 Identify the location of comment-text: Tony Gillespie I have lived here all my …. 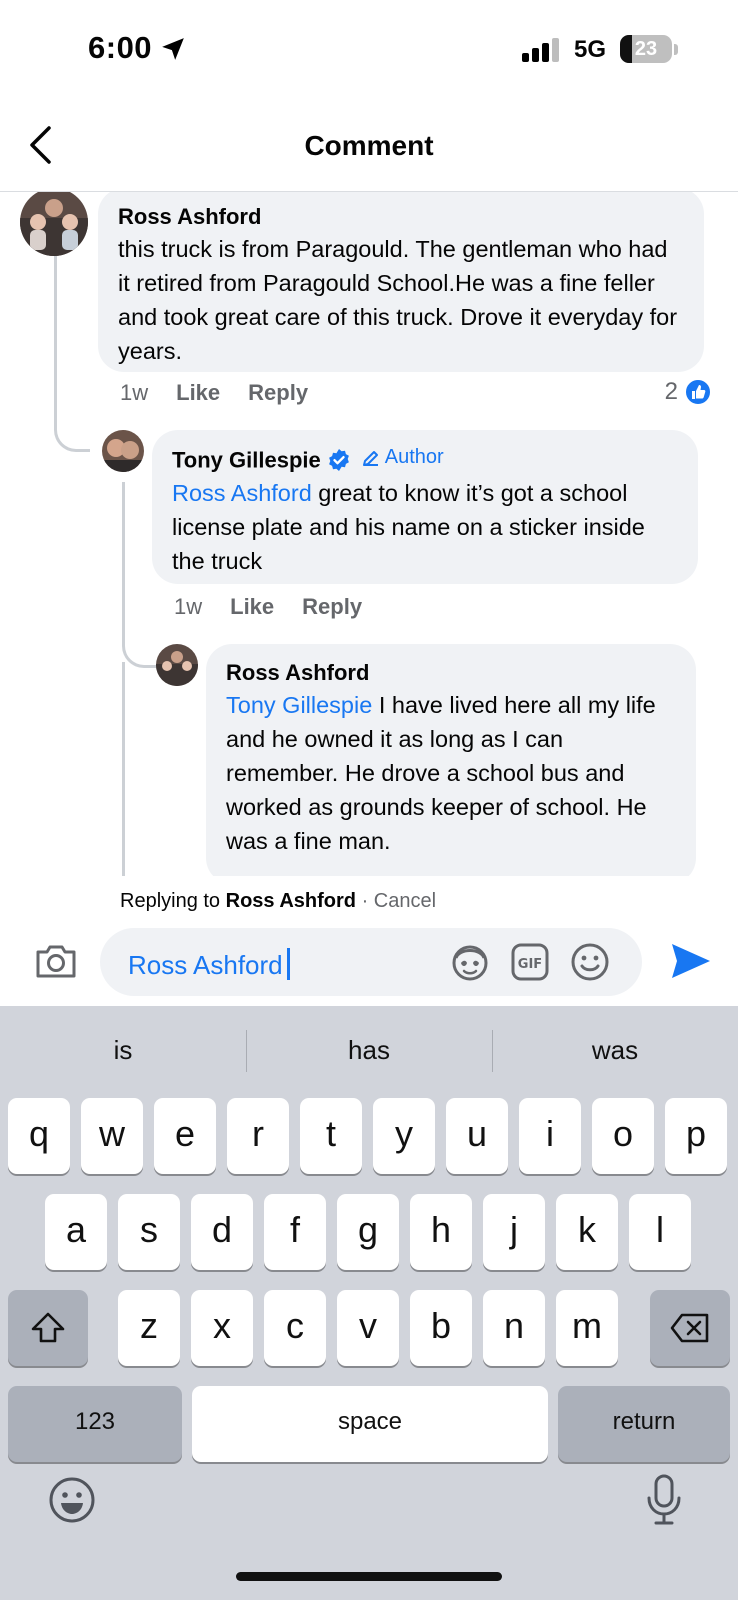
(451, 773).